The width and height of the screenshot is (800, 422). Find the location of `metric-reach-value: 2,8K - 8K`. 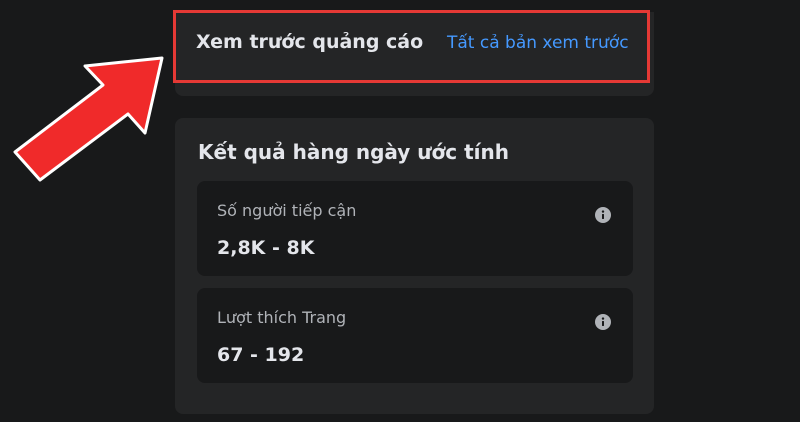

metric-reach-value: 2,8K - 8K is located at coordinates (266, 248).